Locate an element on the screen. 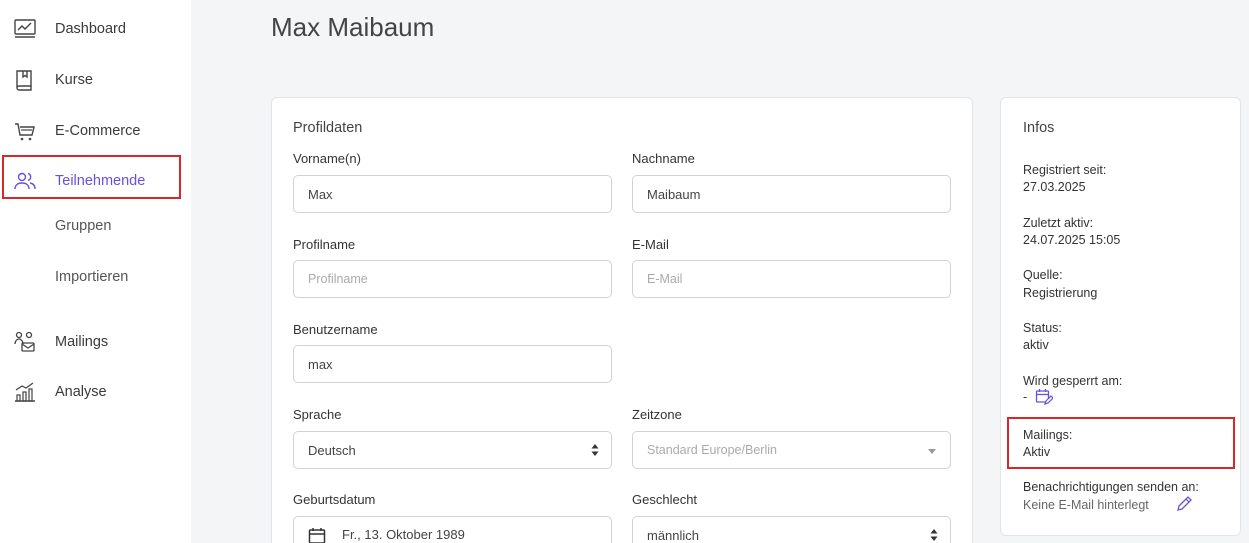 The image size is (1249, 543). gender-label: Geschlecht is located at coordinates (665, 499).